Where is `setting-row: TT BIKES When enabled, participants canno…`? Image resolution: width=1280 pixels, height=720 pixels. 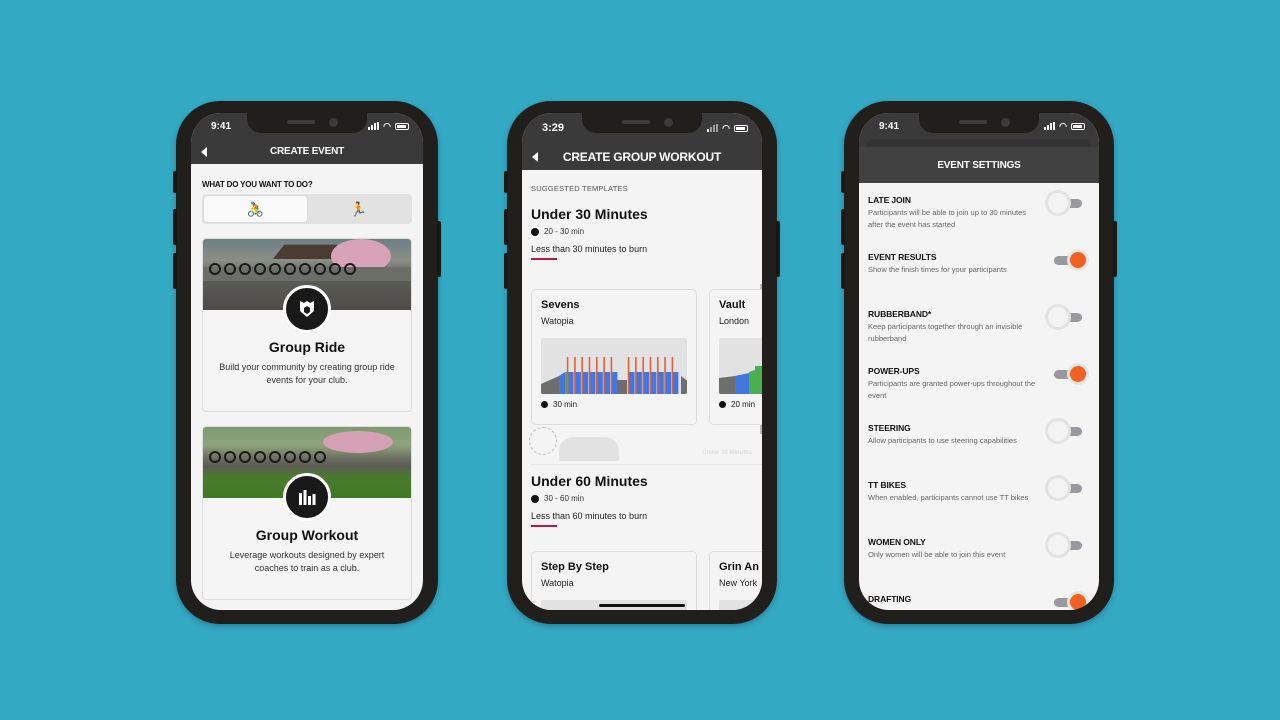
setting-row: TT BIKES When enabled, participants canno… is located at coordinates (979, 496).